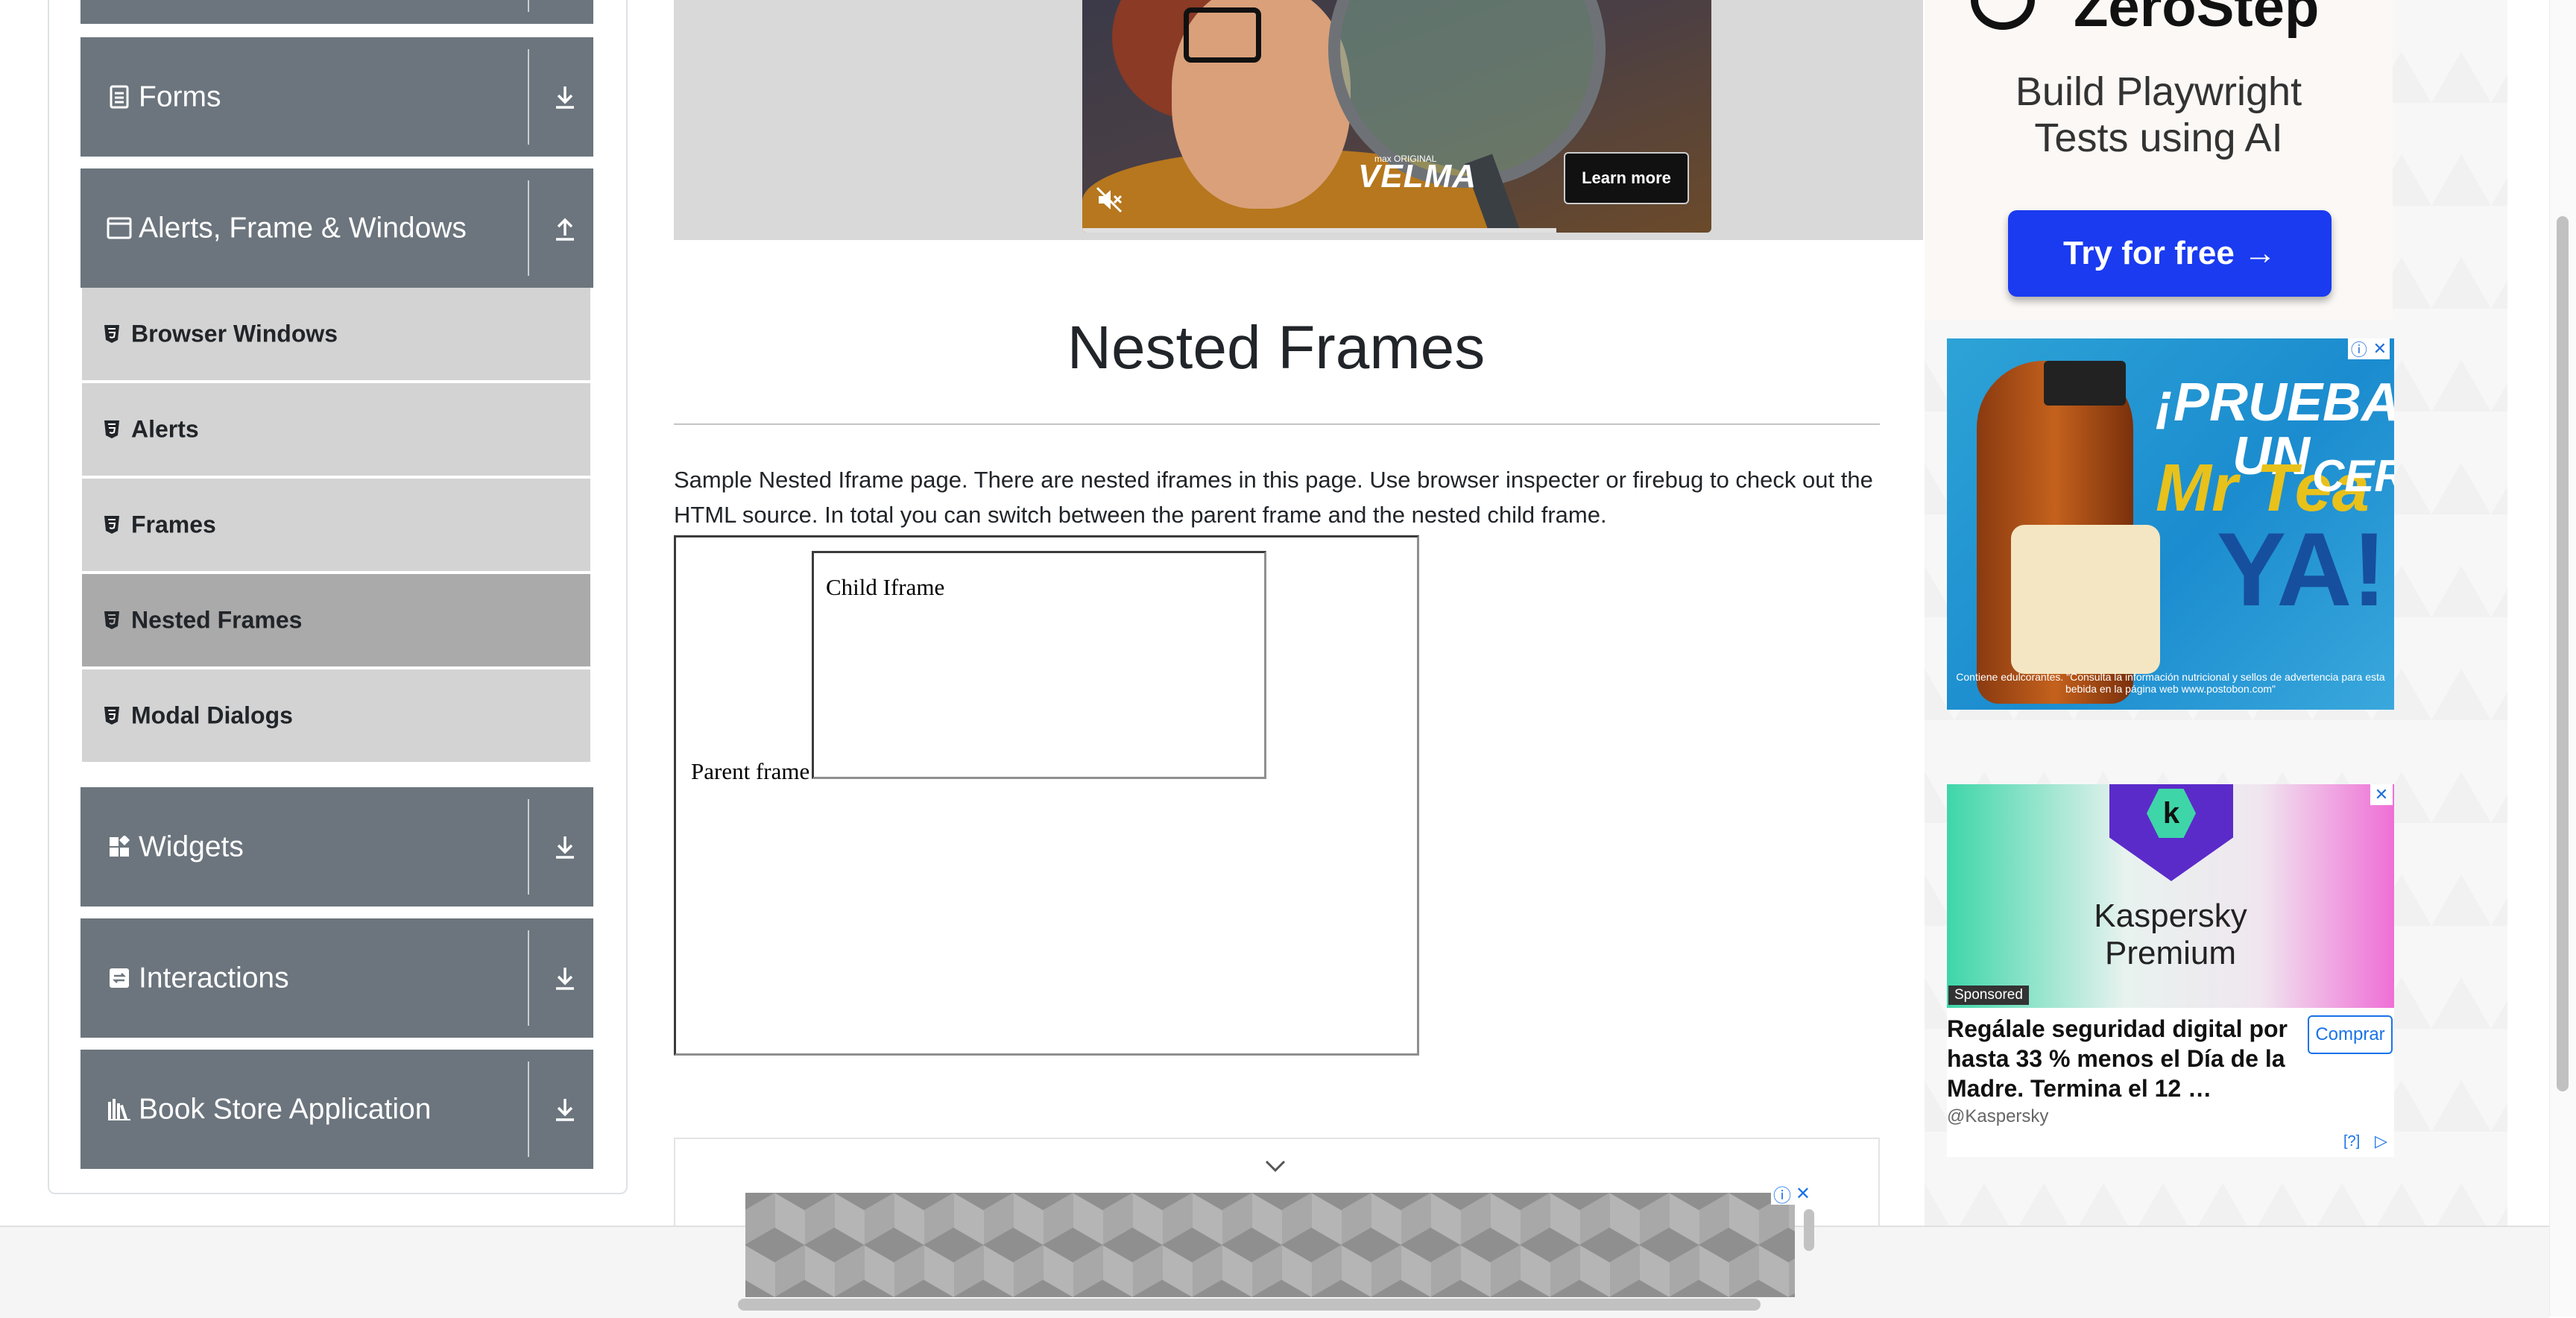  Describe the element at coordinates (1039, 665) in the screenshot. I see `child-iframe: Child Iframe` at that location.